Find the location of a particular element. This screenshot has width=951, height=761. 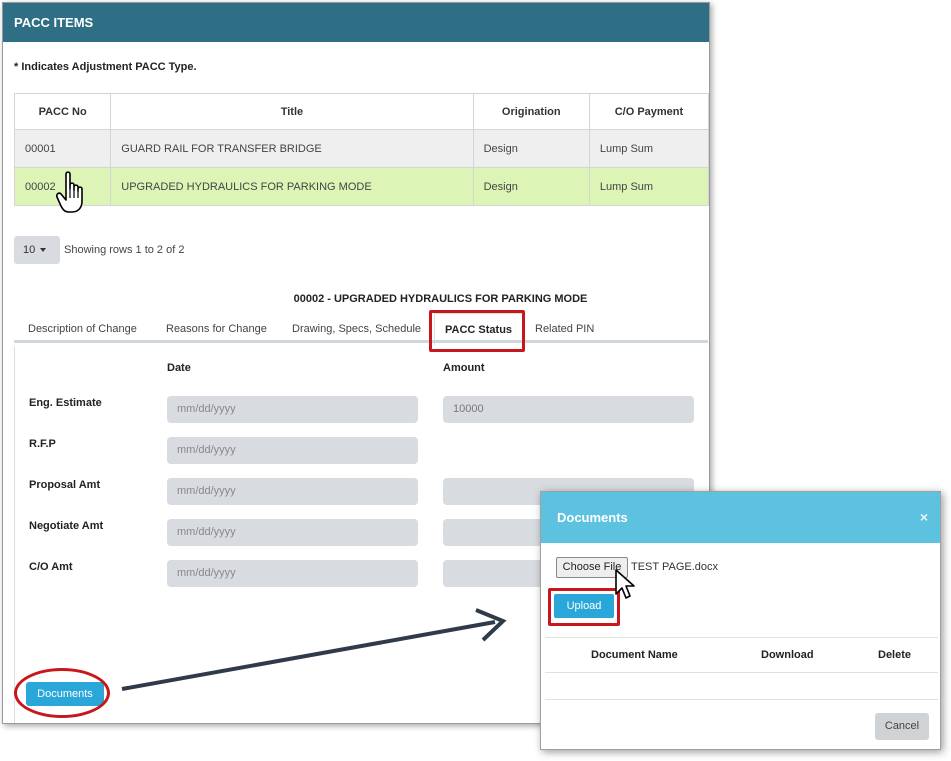

cancel-button: Cancel is located at coordinates (902, 726).